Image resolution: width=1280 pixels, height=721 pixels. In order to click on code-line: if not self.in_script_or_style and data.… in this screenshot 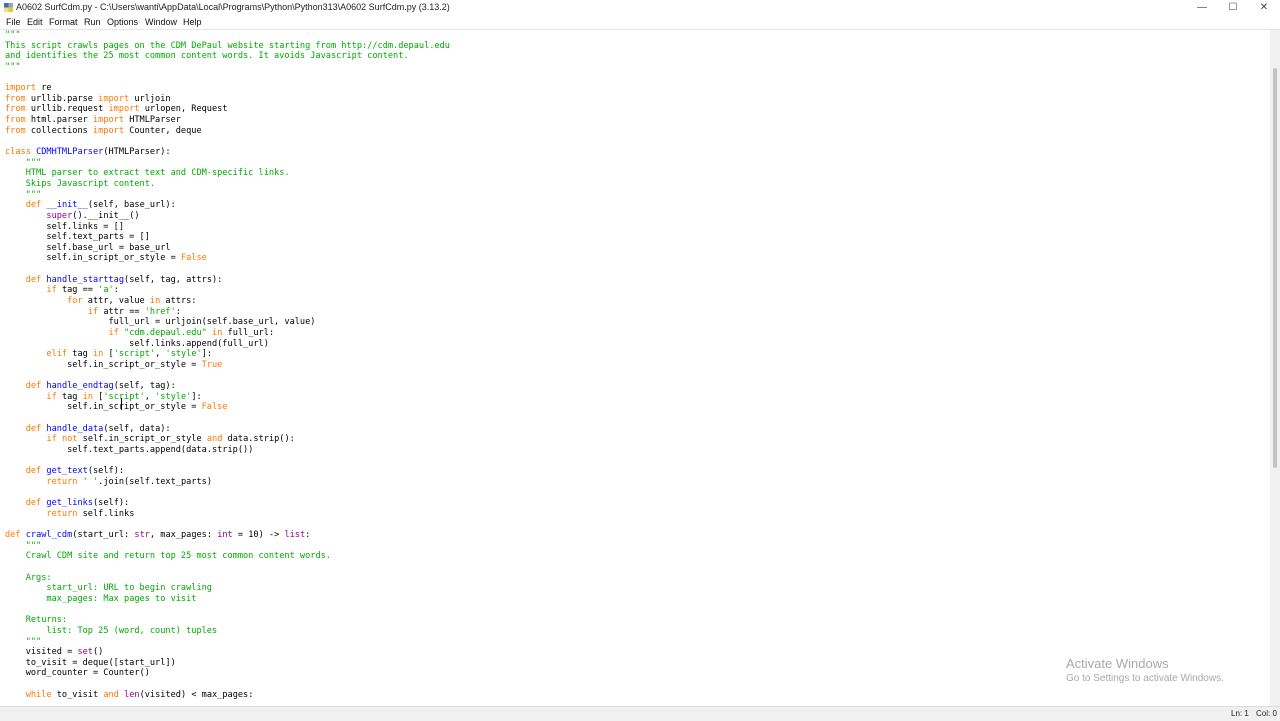, I will do `click(227, 439)`.